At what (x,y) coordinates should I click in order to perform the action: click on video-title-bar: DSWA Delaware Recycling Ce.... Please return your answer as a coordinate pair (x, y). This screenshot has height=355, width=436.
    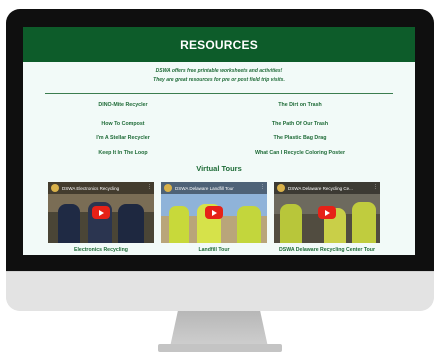
    Looking at the image, I should click on (327, 188).